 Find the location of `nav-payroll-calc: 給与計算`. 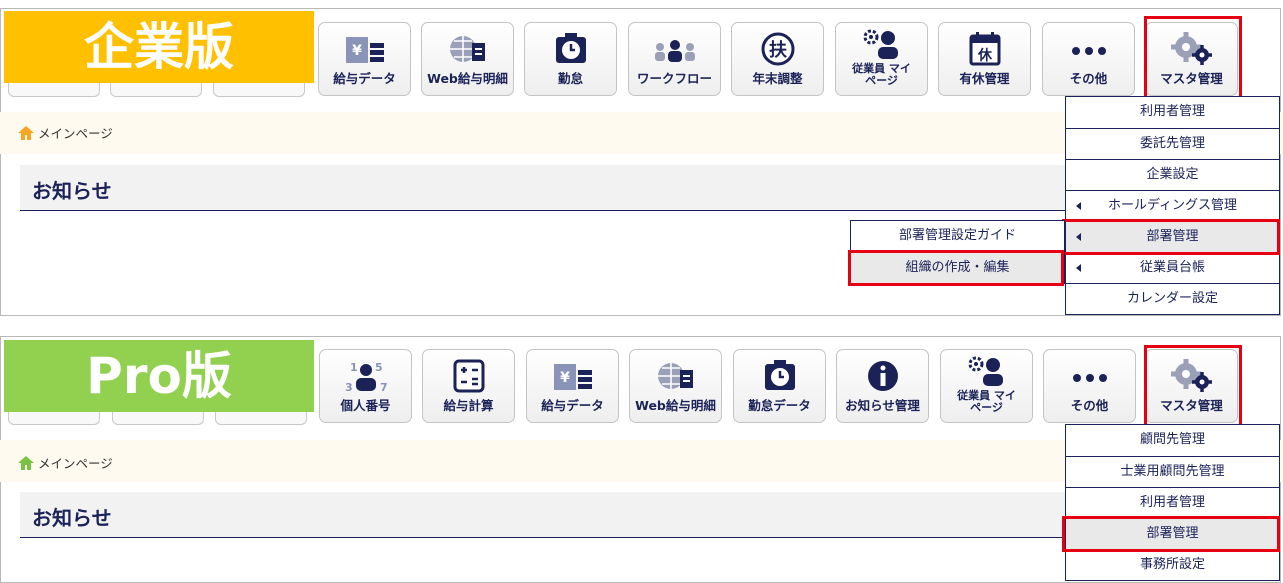

nav-payroll-calc: 給与計算 is located at coordinates (468, 386).